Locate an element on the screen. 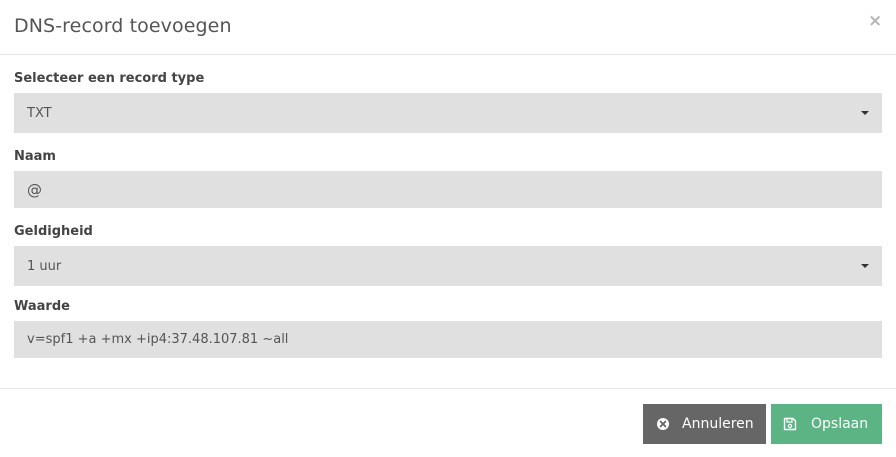 This screenshot has height=457, width=896. ttl-selected-value: 1 uur is located at coordinates (44, 266).